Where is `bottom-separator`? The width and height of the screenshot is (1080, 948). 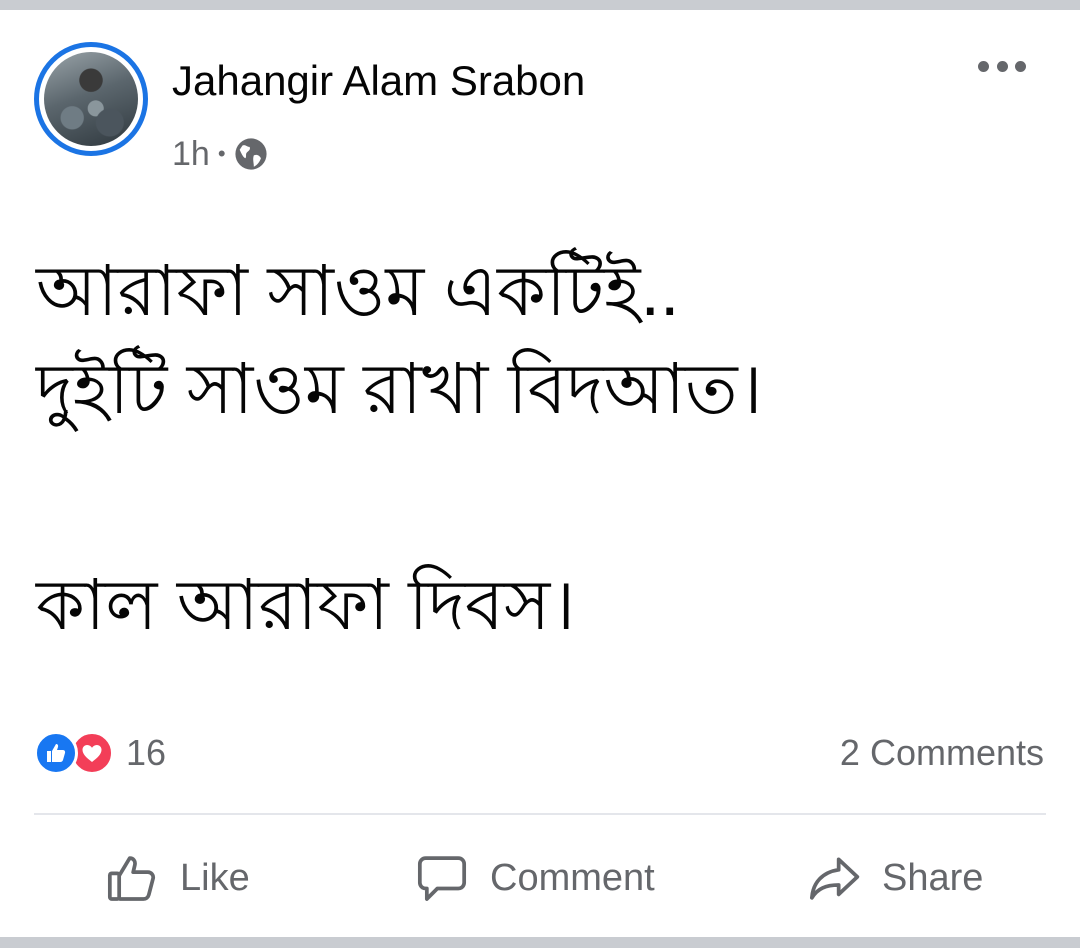
bottom-separator is located at coordinates (540, 942).